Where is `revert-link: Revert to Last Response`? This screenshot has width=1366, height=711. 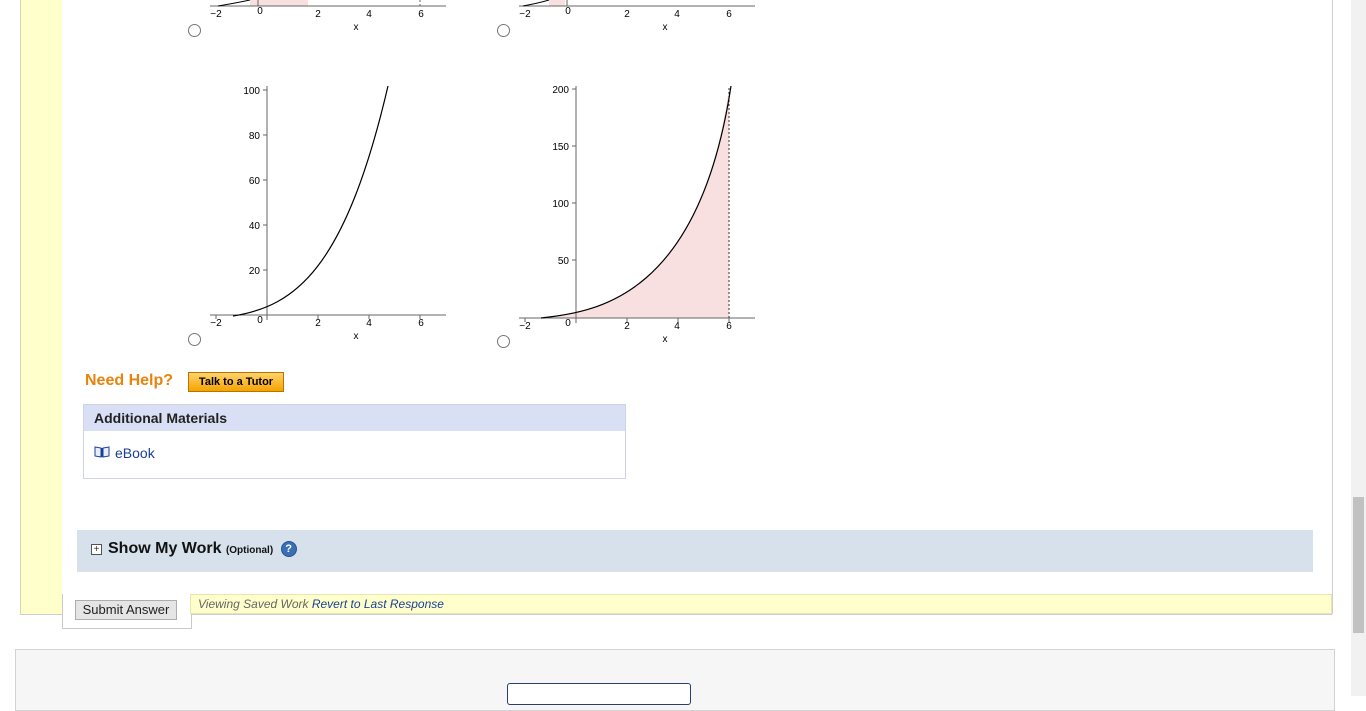
revert-link: Revert to Last Response is located at coordinates (378, 604).